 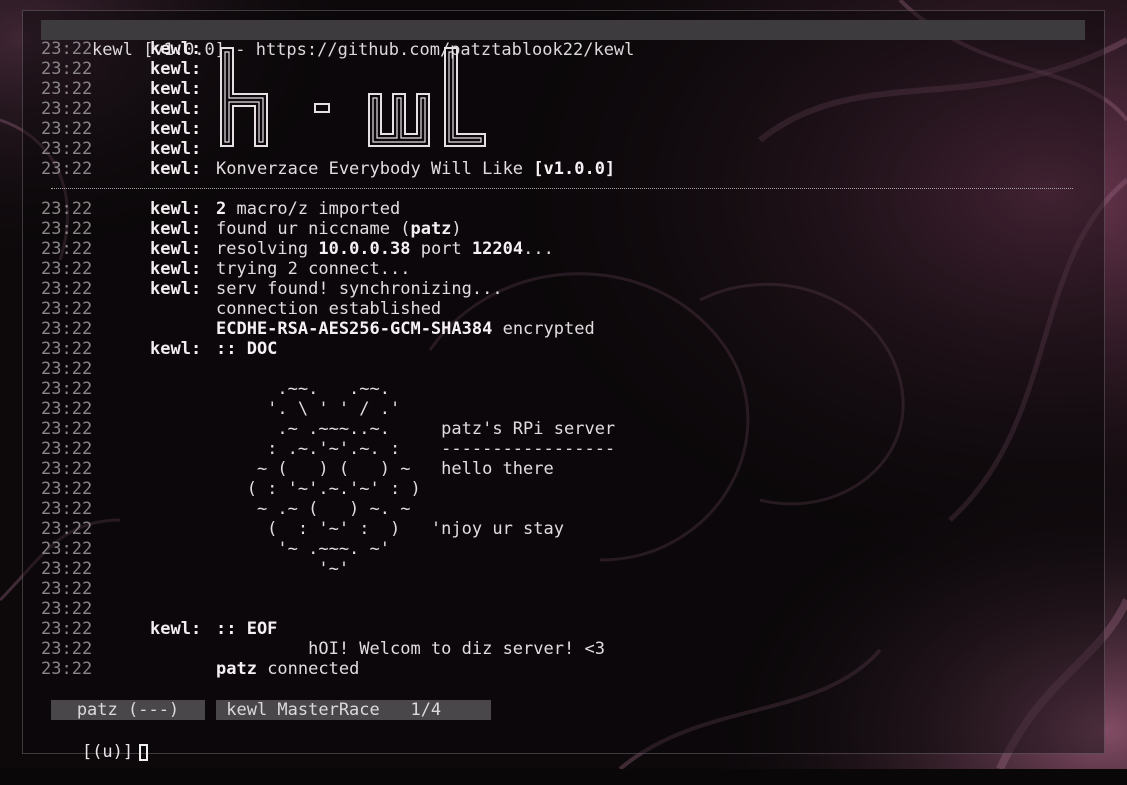 I want to click on message: ECDHE-RSA-AES256-GCM-SHA384 encrypted, so click(x=405, y=329).